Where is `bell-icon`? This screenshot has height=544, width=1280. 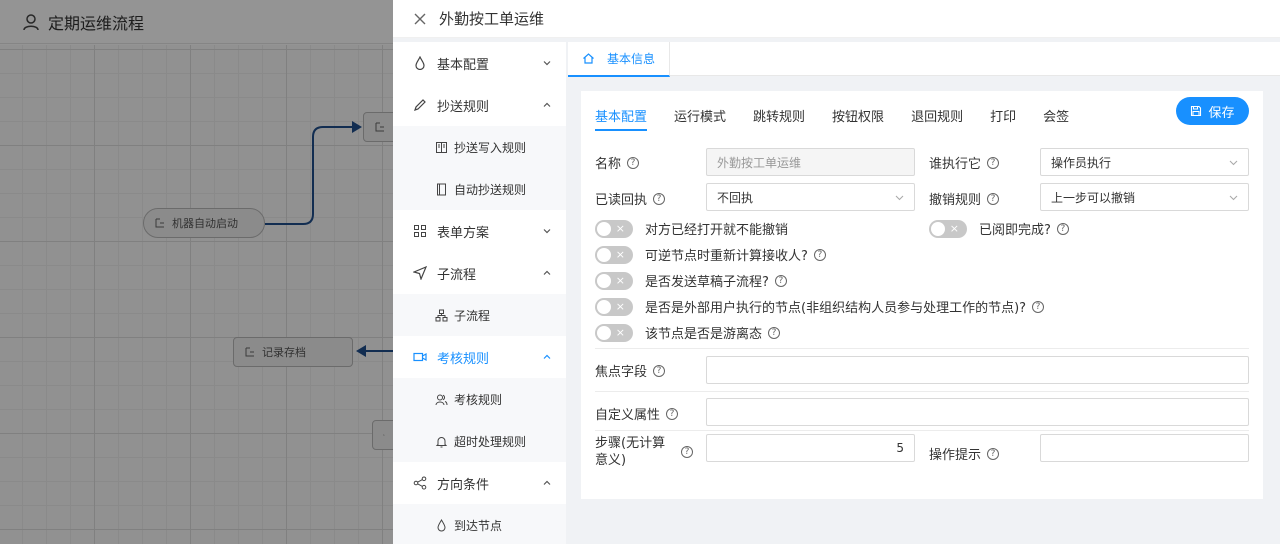 bell-icon is located at coordinates (441, 441).